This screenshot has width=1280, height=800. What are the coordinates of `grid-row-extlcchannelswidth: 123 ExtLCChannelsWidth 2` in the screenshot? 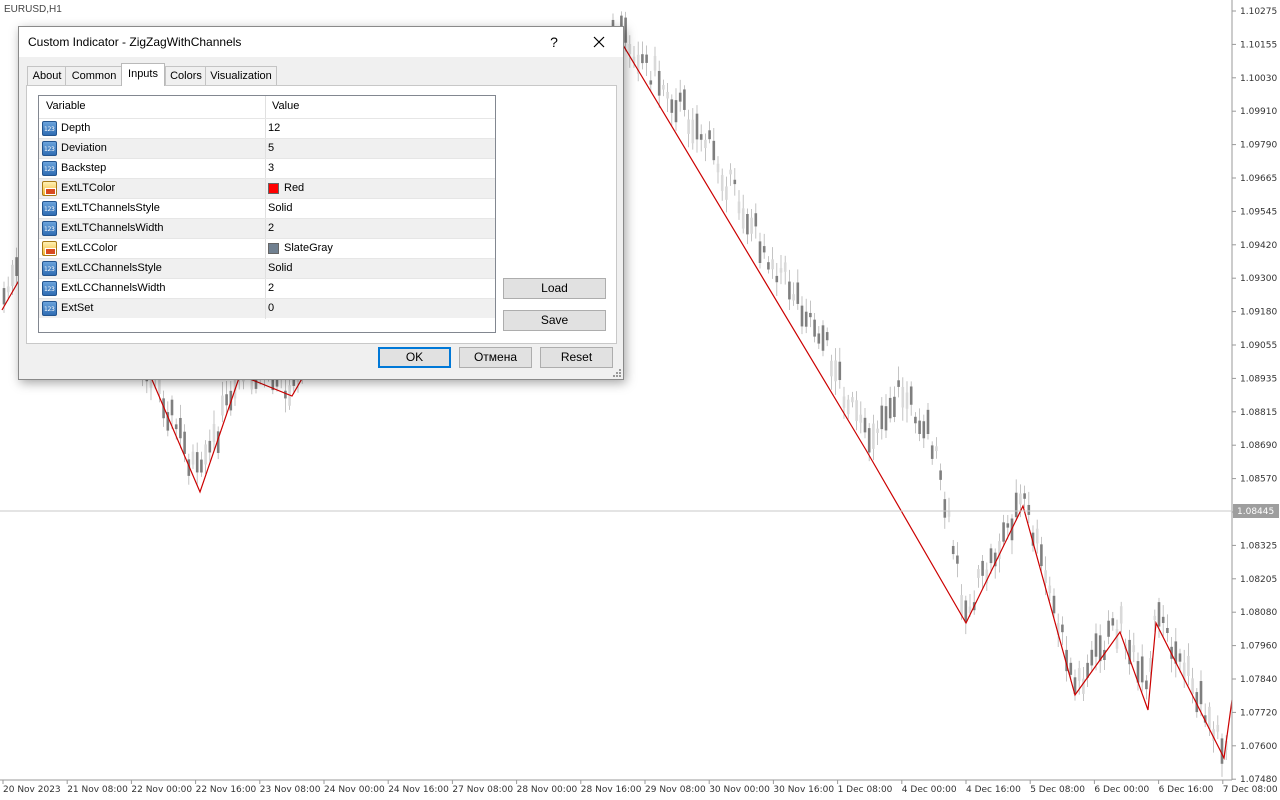 It's located at (267, 288).